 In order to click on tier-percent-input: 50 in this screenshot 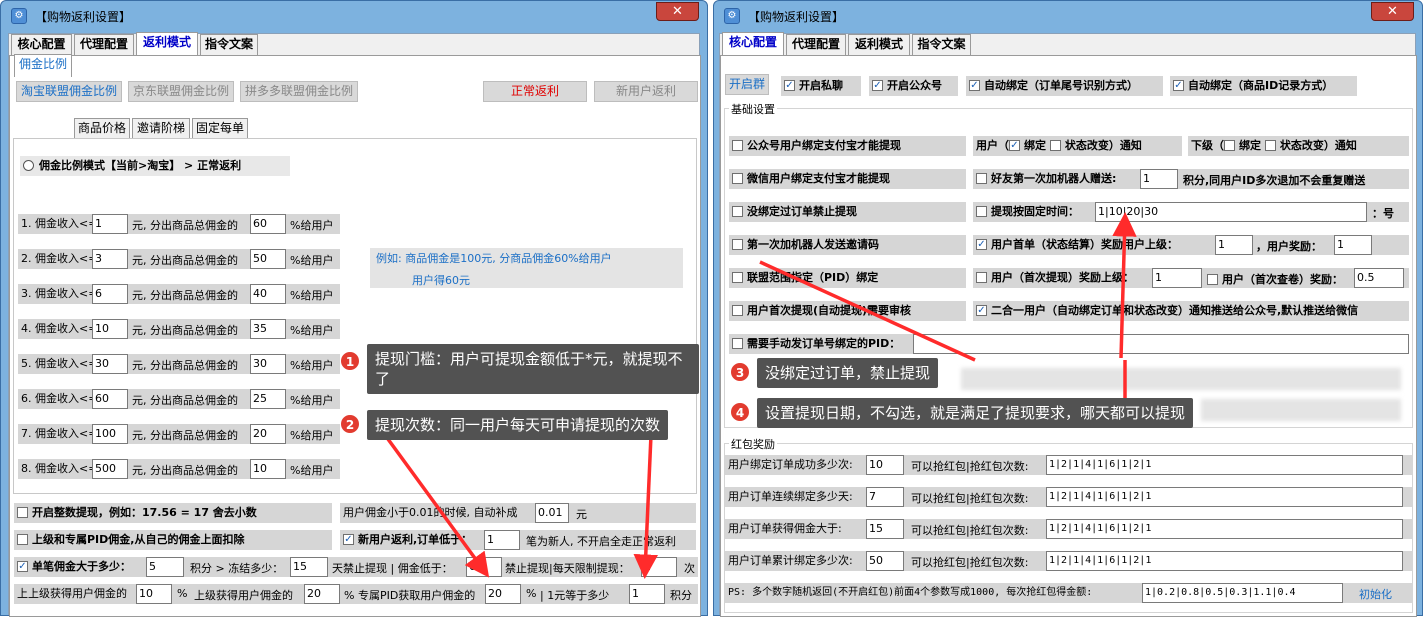, I will do `click(268, 259)`.